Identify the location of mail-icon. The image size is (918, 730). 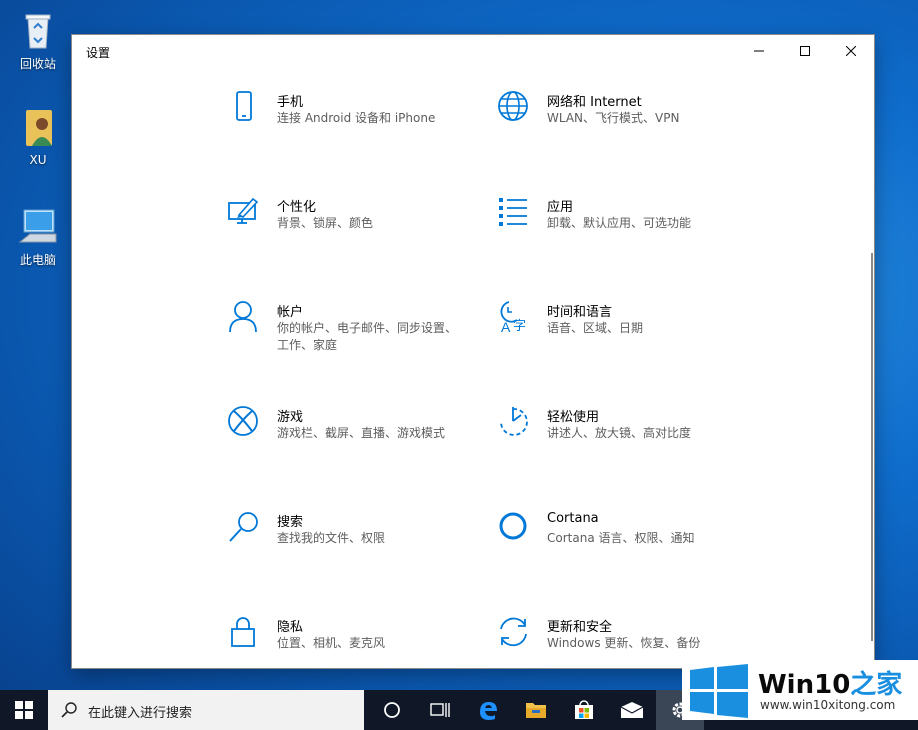
(632, 710).